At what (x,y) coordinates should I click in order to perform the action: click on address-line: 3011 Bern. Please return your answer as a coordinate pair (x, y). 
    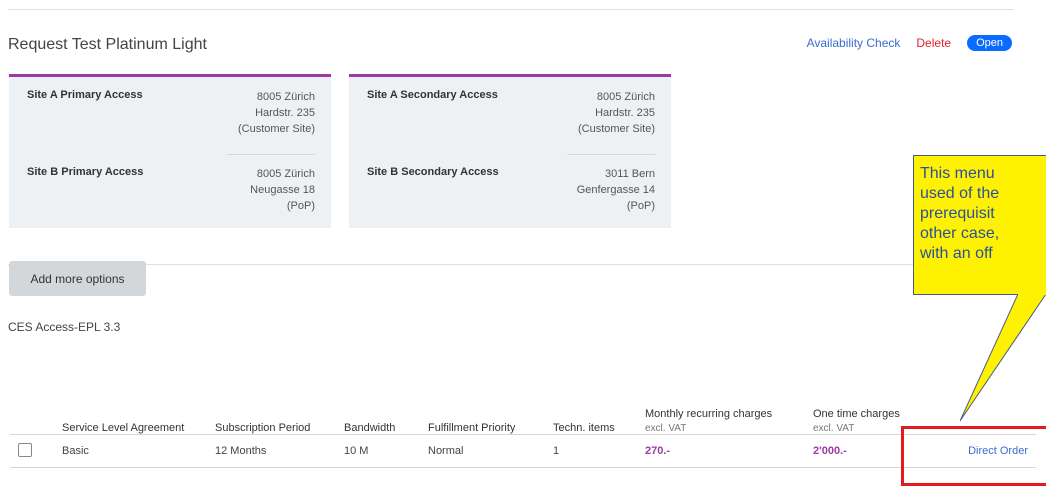
    Looking at the image, I should click on (630, 174).